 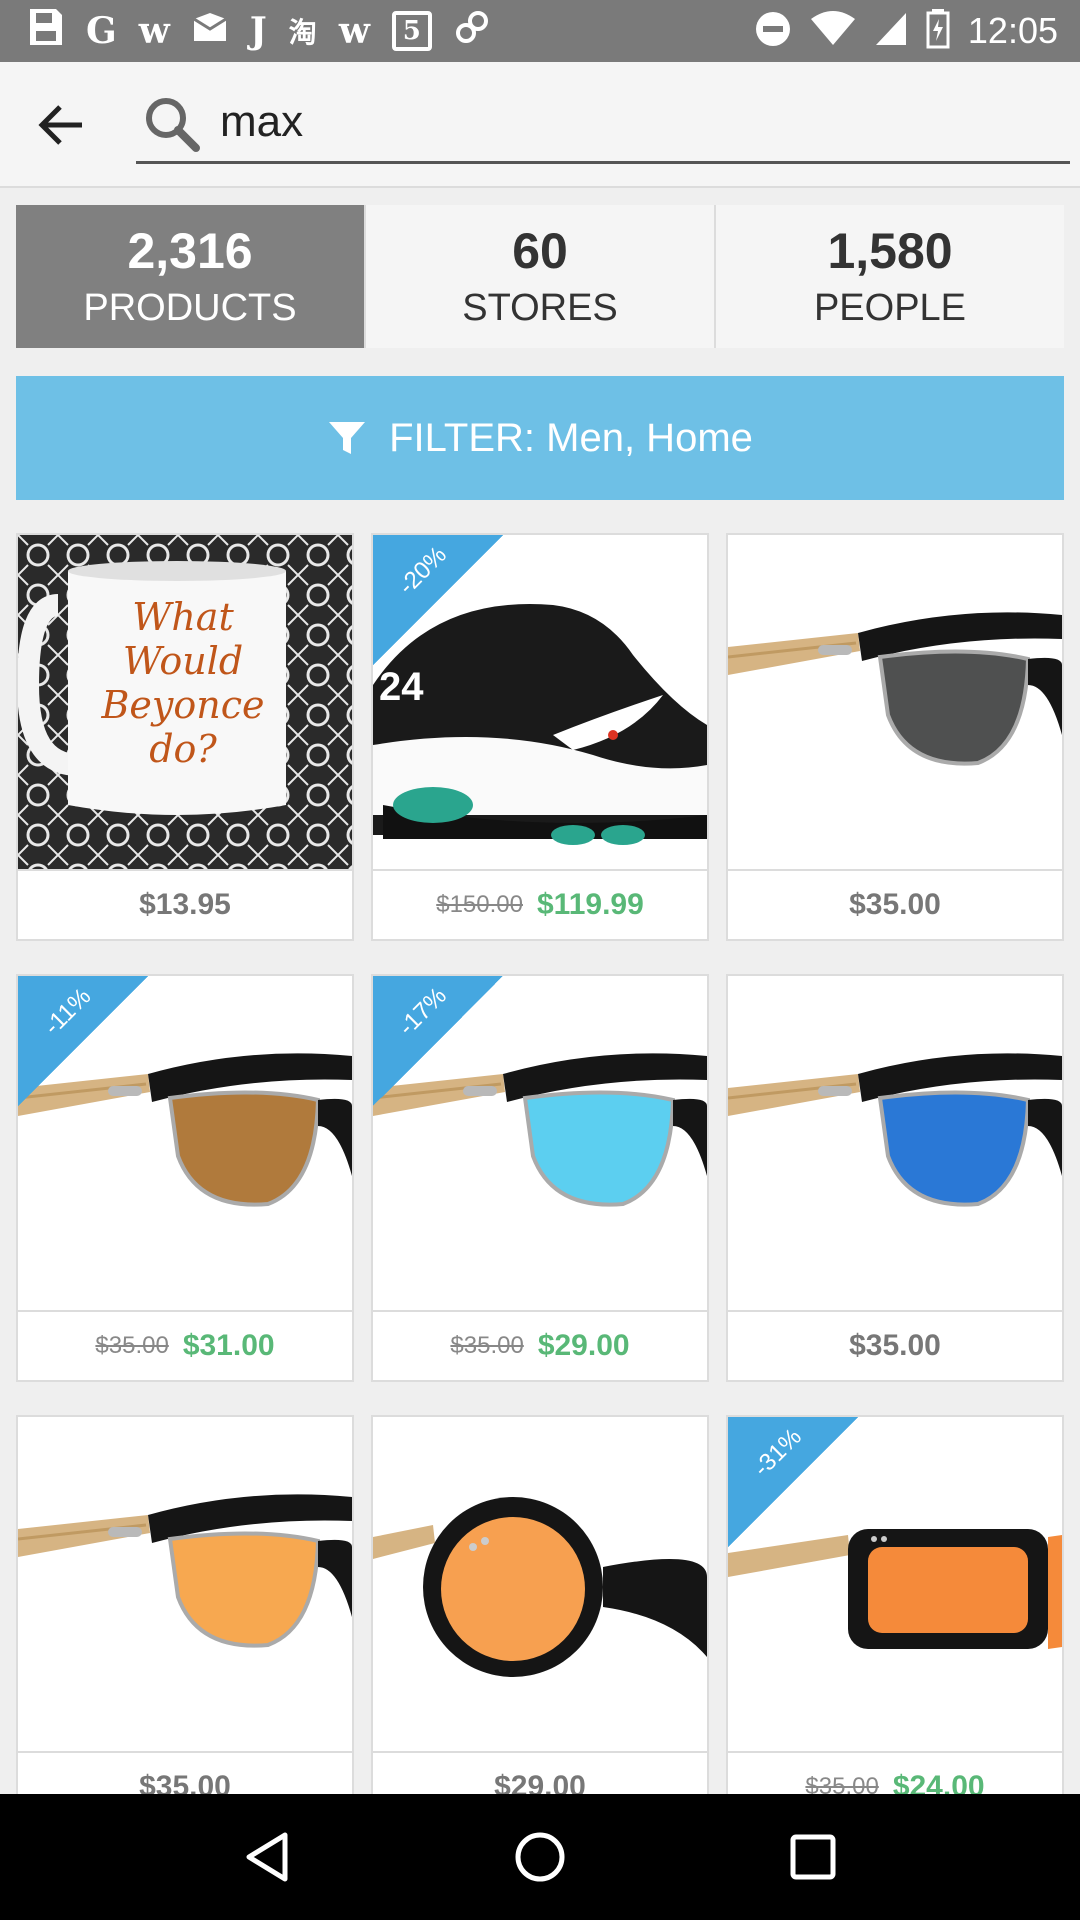 I want to click on sale-price: $119.99, so click(x=590, y=904).